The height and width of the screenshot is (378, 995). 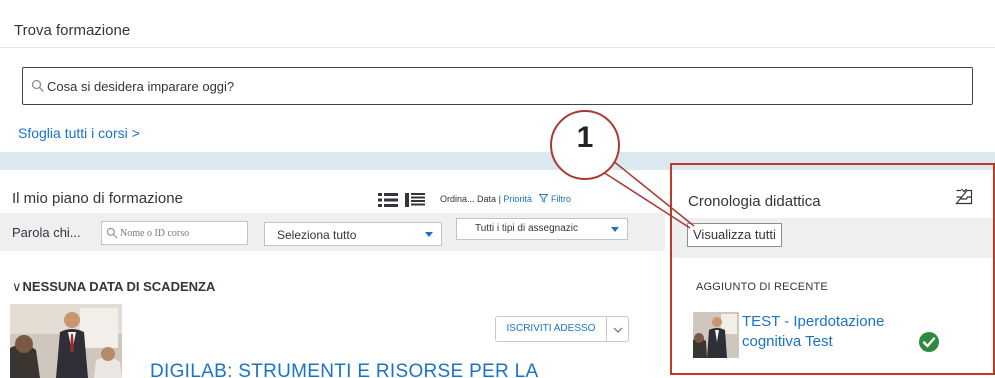 I want to click on course-title-link: DIGILAB: STRUMENTI E RISORSE PER LA, so click(x=344, y=369).